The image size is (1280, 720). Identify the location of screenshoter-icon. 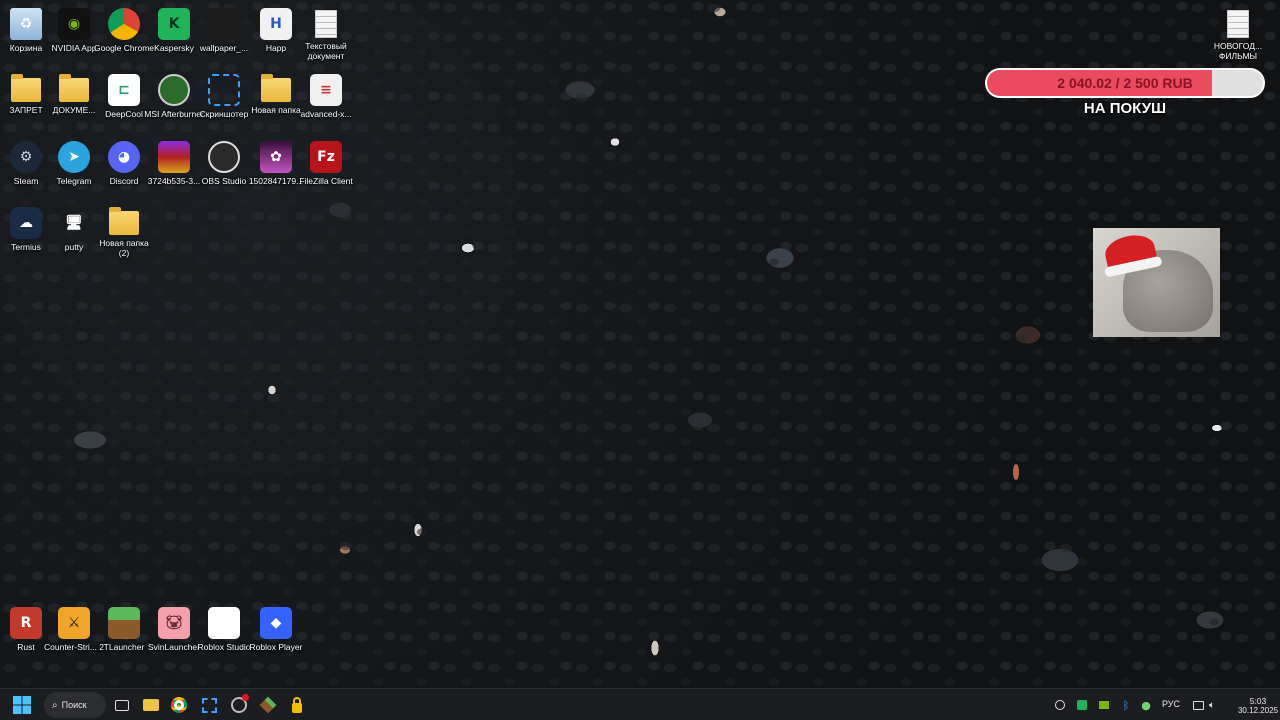
(224, 90).